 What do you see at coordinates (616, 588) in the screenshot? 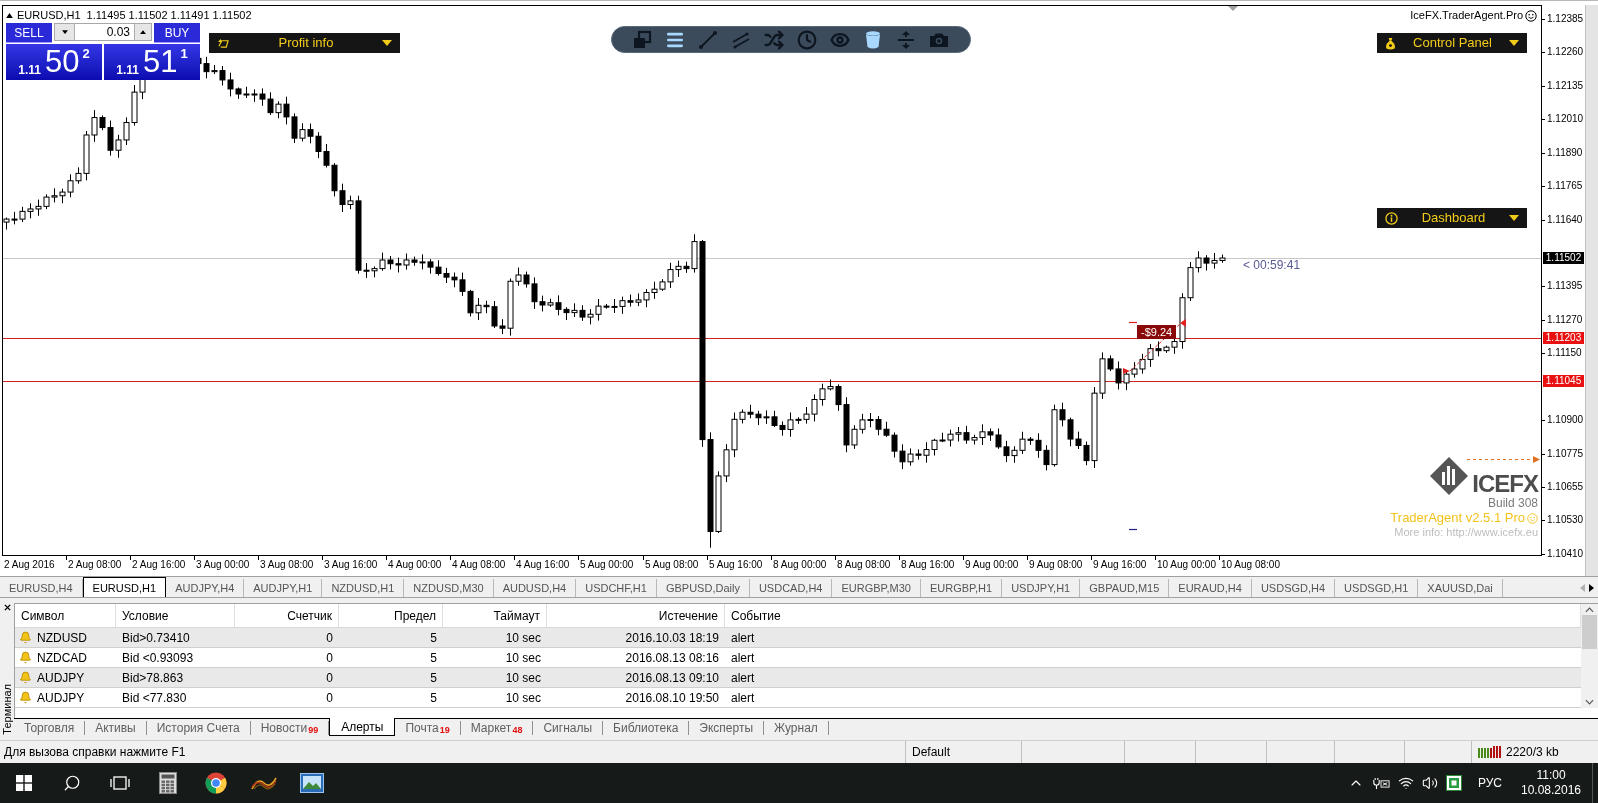
I see `chart-tab: USDCHF,H1` at bounding box center [616, 588].